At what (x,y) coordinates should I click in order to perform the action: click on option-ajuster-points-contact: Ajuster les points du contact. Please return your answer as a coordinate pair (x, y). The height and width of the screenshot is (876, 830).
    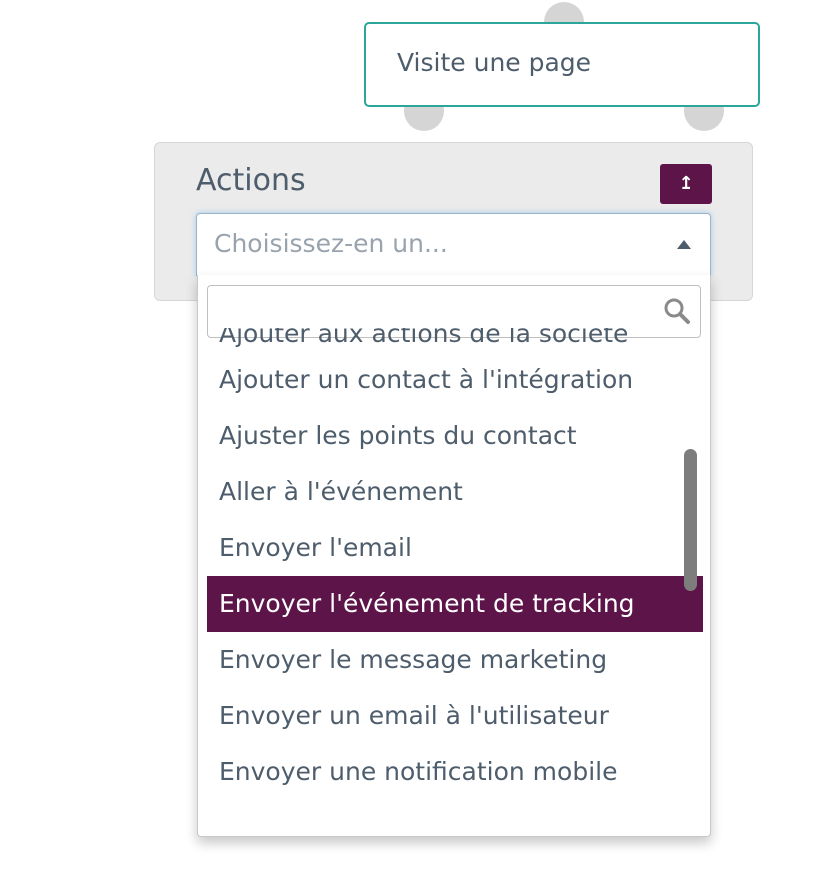
    Looking at the image, I should click on (455, 436).